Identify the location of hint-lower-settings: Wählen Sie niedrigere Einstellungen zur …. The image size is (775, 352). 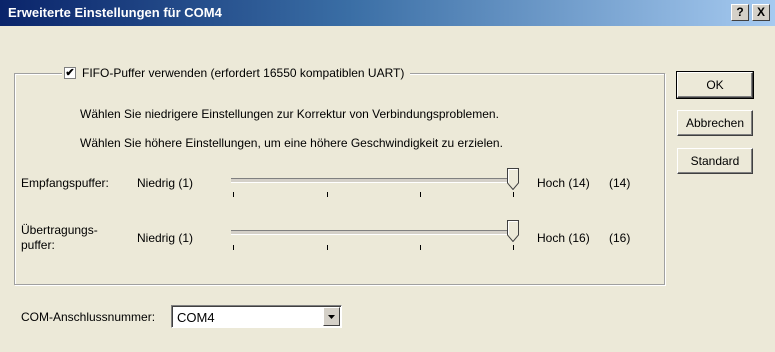
(289, 114).